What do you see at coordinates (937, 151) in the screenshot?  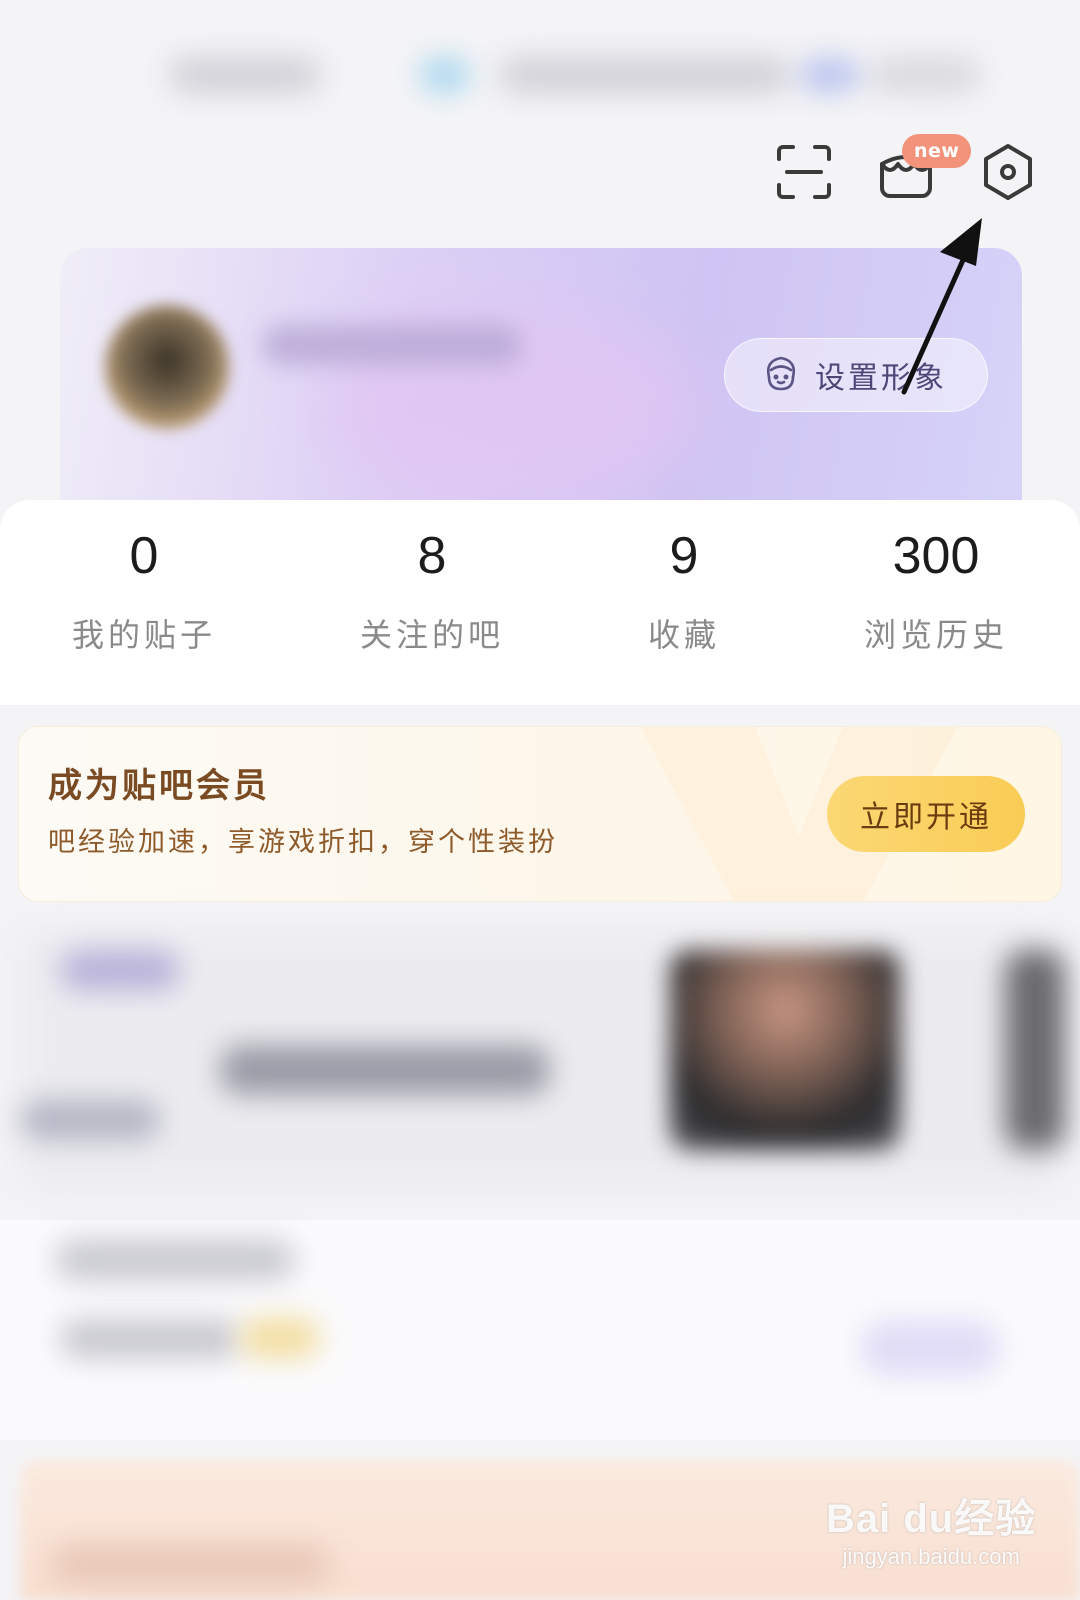 I see `new-badge: new` at bounding box center [937, 151].